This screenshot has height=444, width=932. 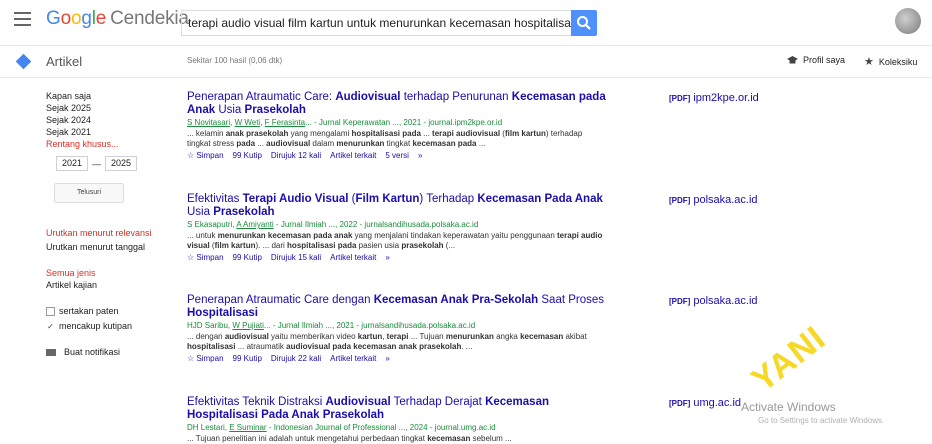 I want to click on versions-link: 5 versi, so click(x=397, y=156).